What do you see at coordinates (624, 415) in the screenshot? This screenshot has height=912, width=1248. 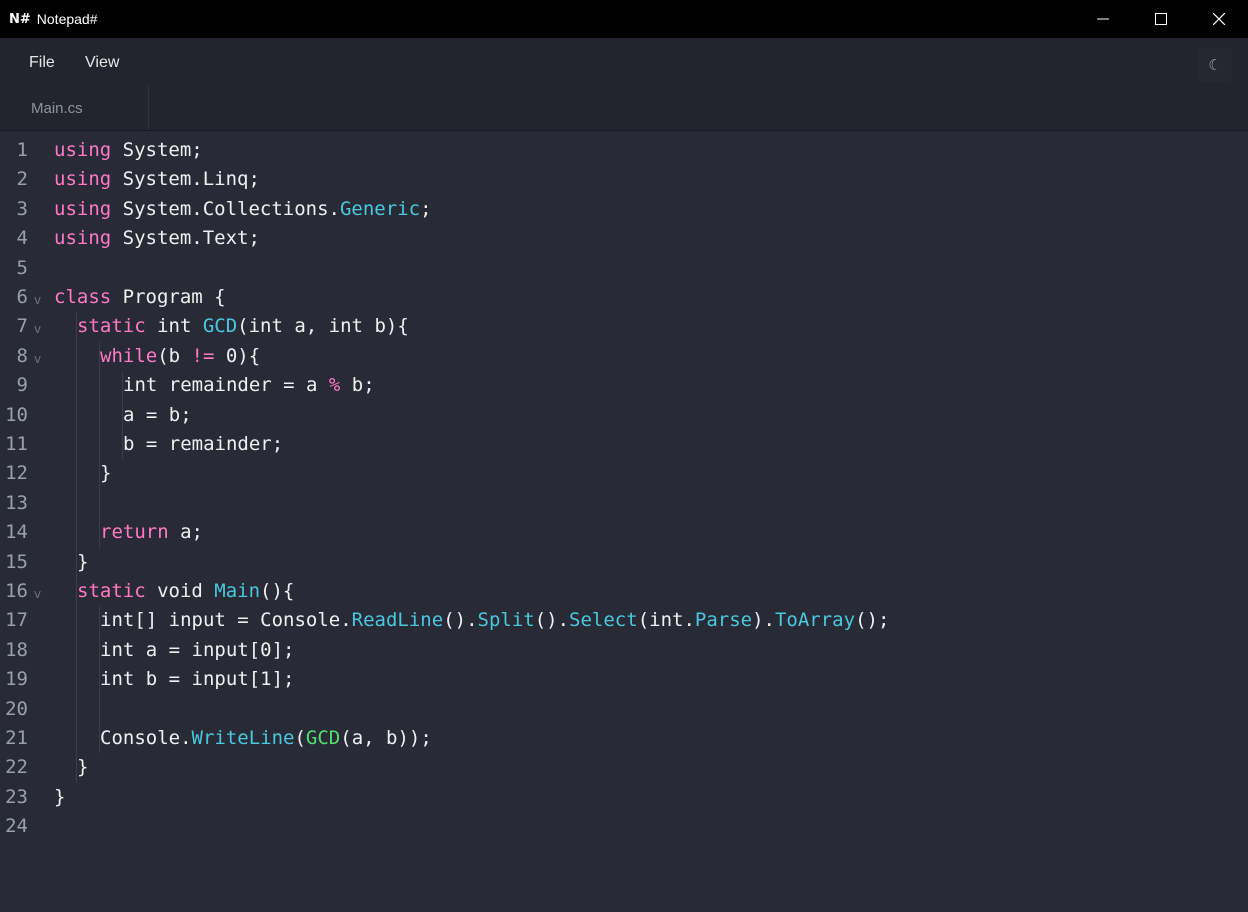 I see `code-line: 10 a = b;` at bounding box center [624, 415].